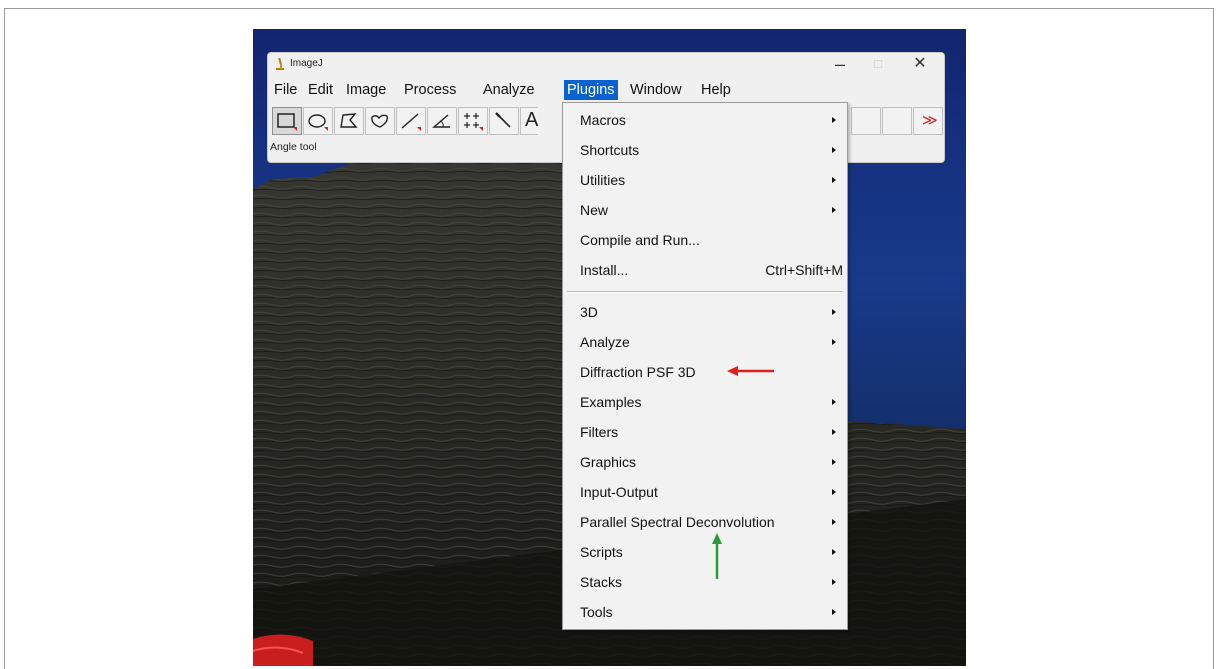  I want to click on menu-item-stacks: Stacks, so click(705, 582).